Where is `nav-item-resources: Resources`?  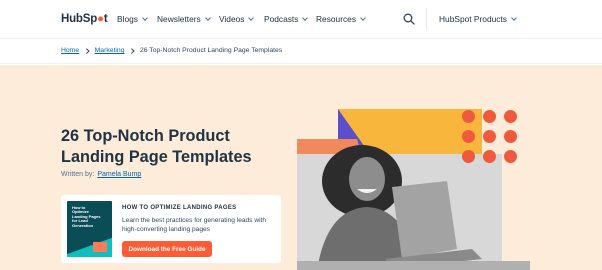
nav-item-resources: Resources is located at coordinates (341, 19).